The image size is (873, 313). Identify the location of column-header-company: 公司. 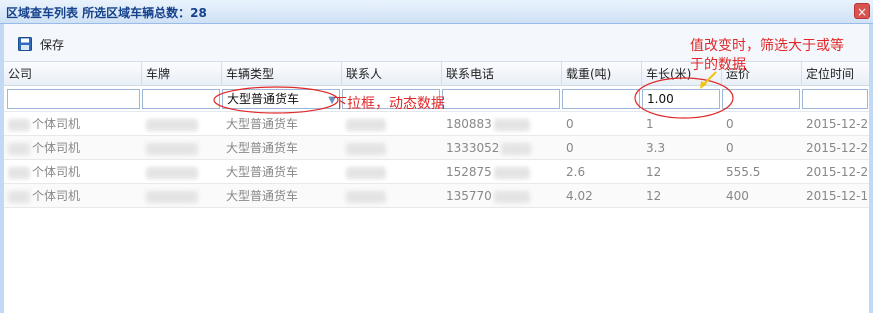
(73, 74).